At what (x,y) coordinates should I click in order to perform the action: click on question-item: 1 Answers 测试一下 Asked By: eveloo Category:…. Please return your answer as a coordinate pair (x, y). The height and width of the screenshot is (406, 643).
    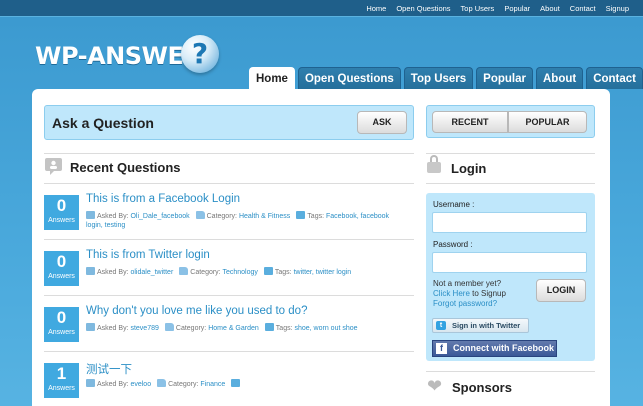
    Looking at the image, I should click on (229, 383).